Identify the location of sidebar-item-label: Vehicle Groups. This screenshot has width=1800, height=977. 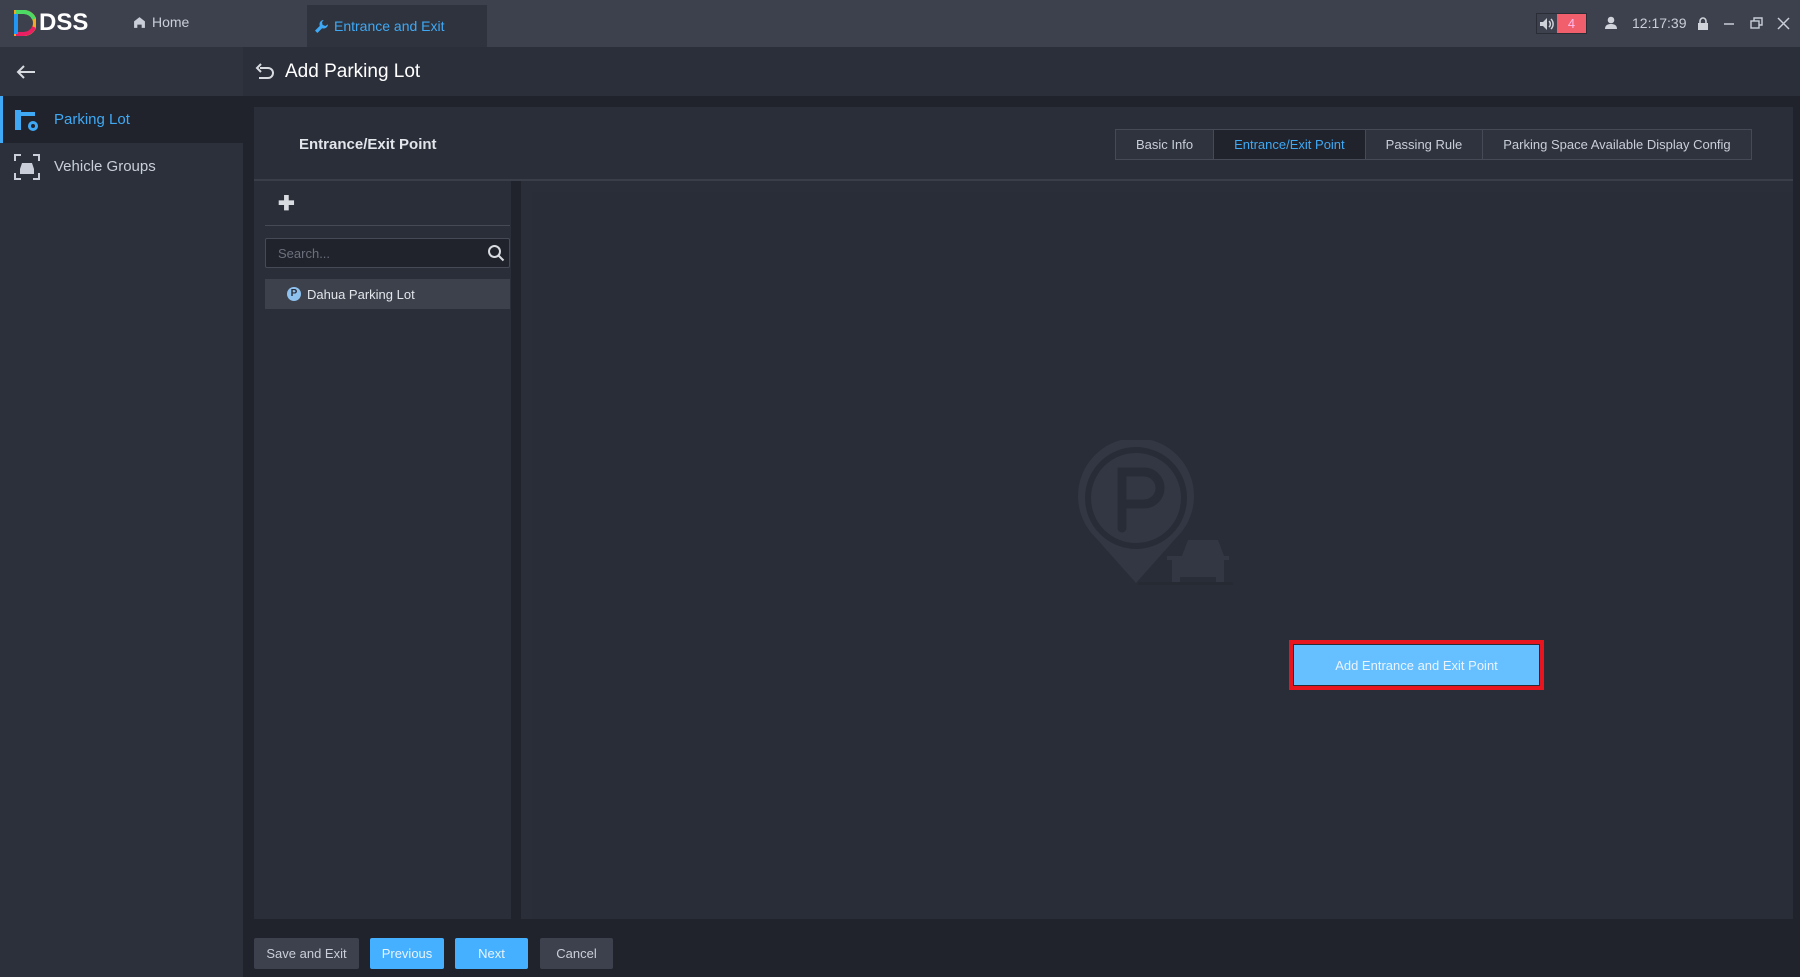
(105, 166).